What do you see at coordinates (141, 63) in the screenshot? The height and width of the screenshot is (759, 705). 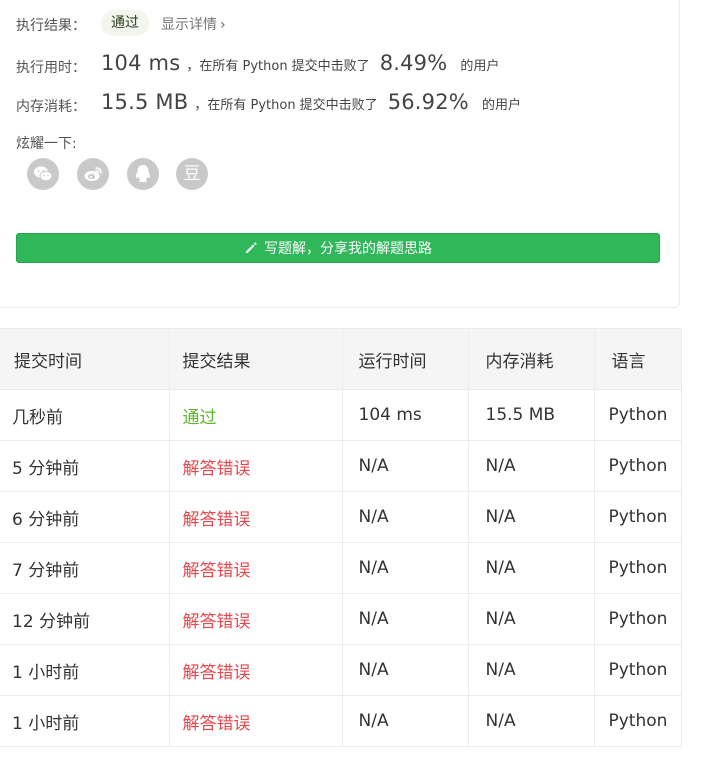 I see `runtime-value: 104 ms` at bounding box center [141, 63].